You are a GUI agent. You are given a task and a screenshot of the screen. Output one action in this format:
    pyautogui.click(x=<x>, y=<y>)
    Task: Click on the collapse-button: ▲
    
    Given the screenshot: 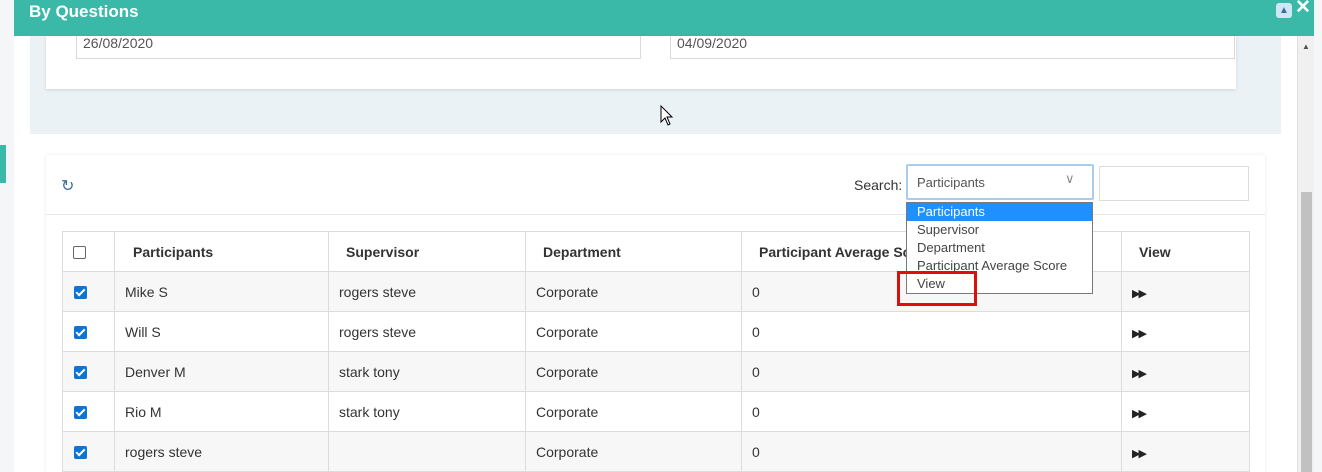 What is the action you would take?
    pyautogui.click(x=1284, y=10)
    